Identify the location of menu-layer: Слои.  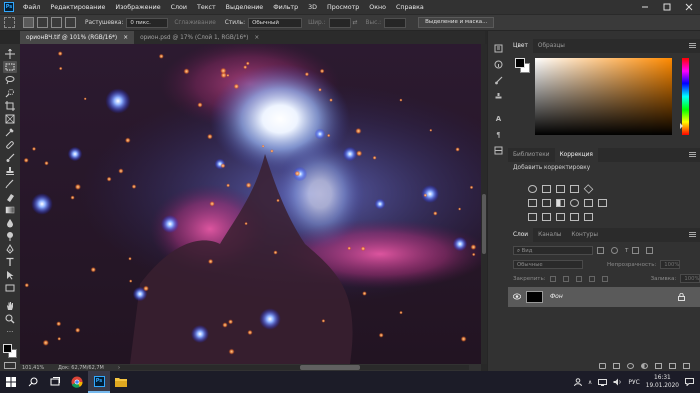
(179, 7).